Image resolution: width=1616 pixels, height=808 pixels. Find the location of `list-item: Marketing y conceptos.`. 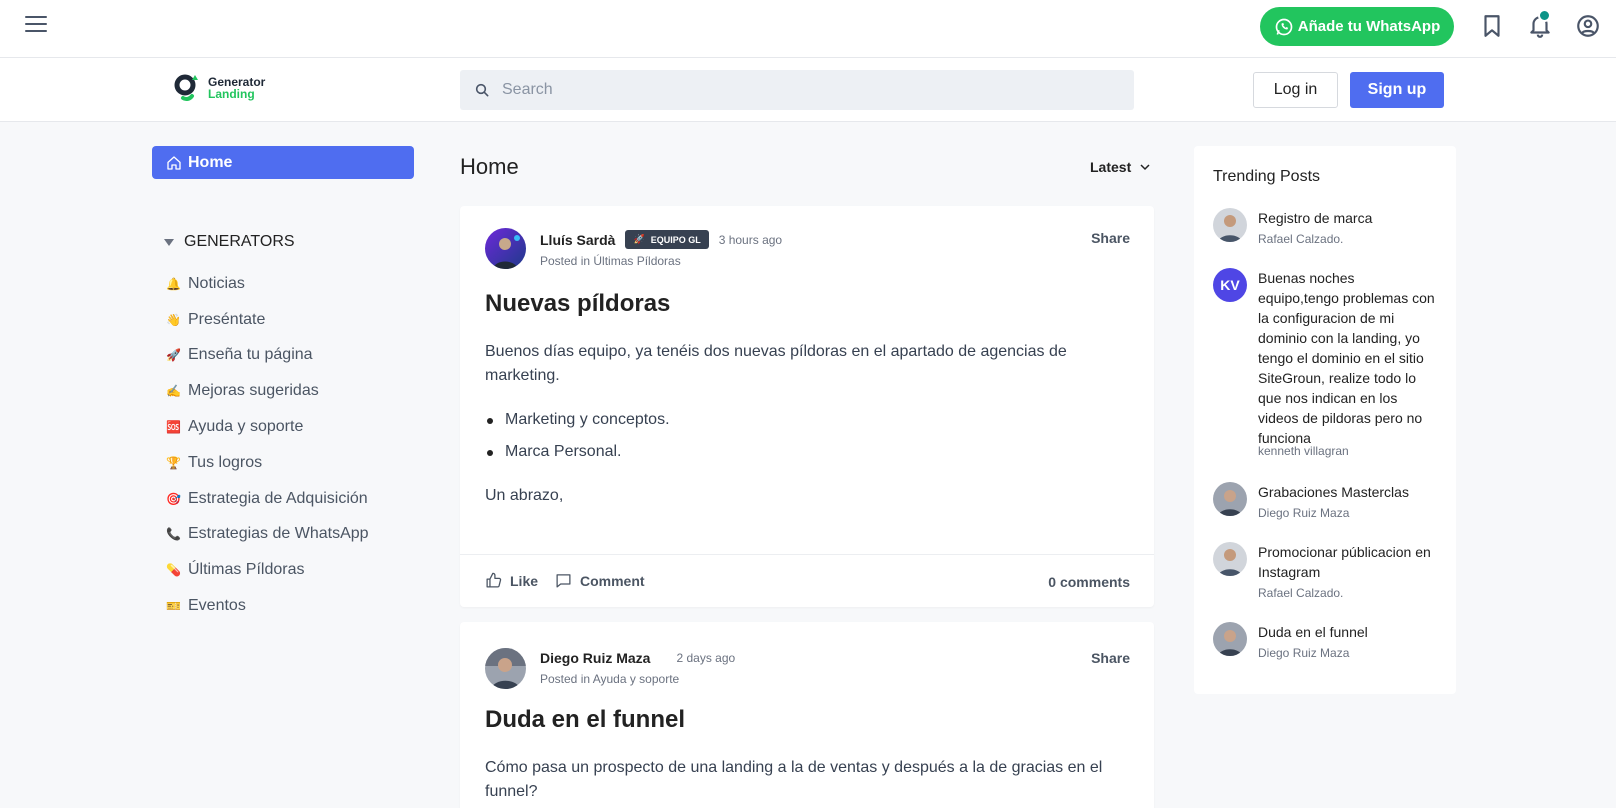

list-item: Marketing y conceptos. is located at coordinates (805, 420).